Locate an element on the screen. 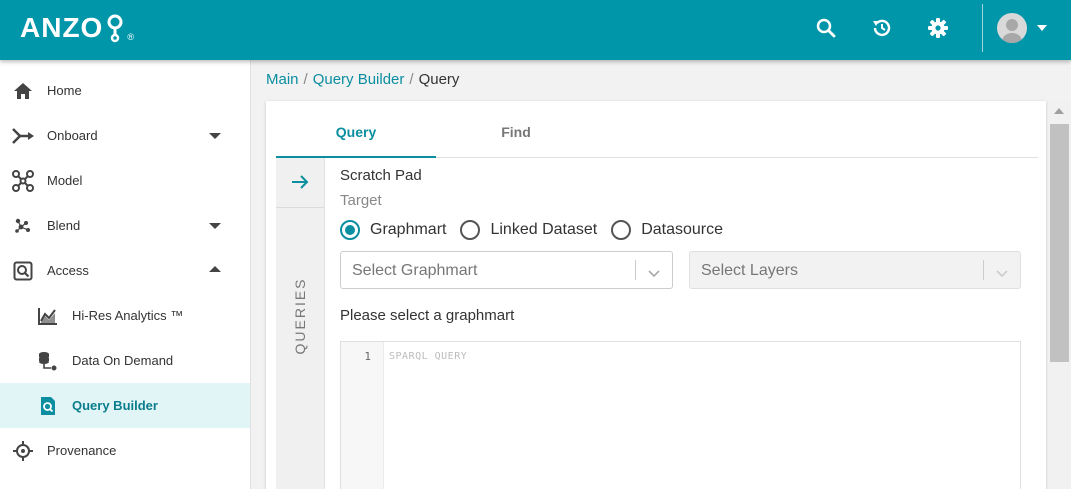 The width and height of the screenshot is (1071, 489). sidebar-item-label: Hi-Res Analytics ™ is located at coordinates (128, 315).